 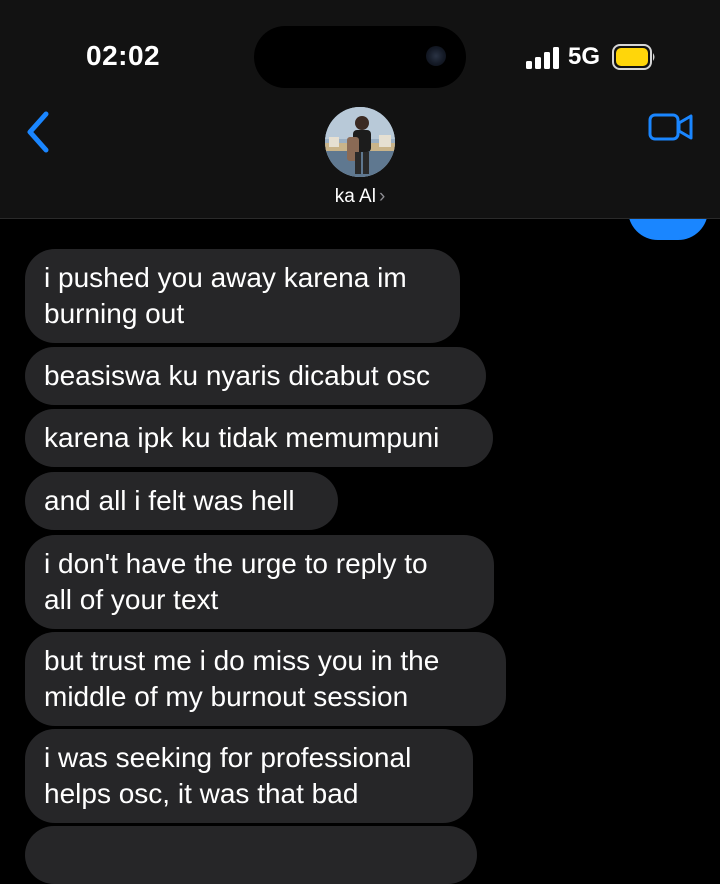 I want to click on contact-name-button: ka Al ›, so click(x=360, y=197).